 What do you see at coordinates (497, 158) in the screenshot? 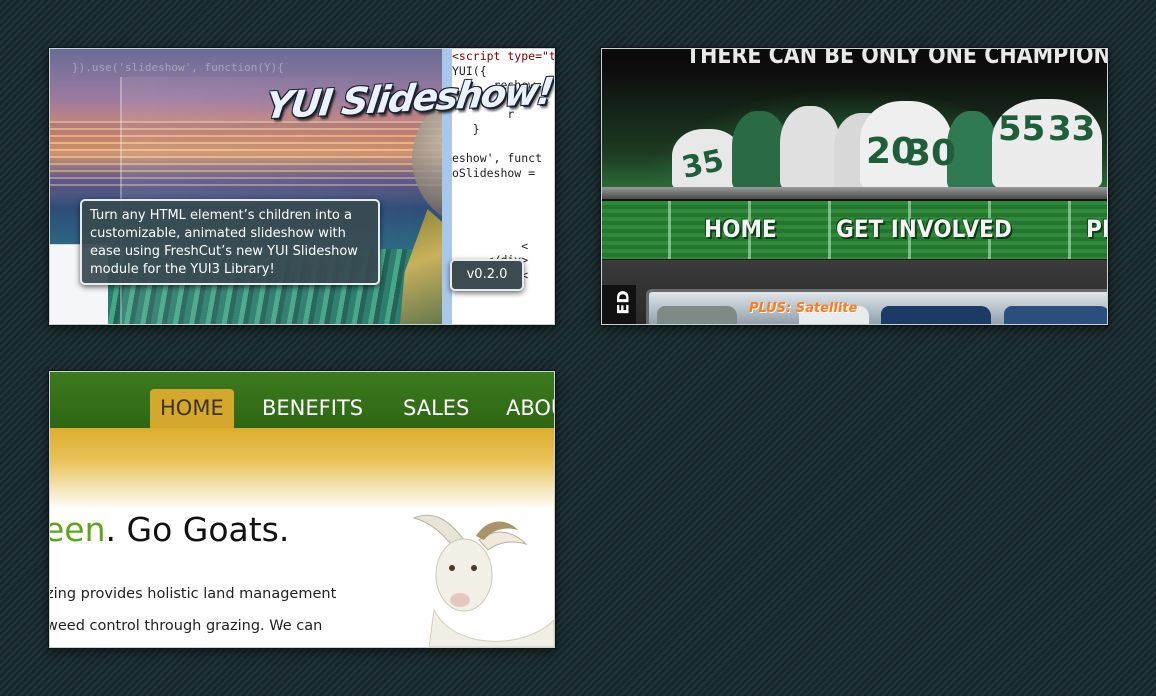
I see `code-line: eshow', funct` at bounding box center [497, 158].